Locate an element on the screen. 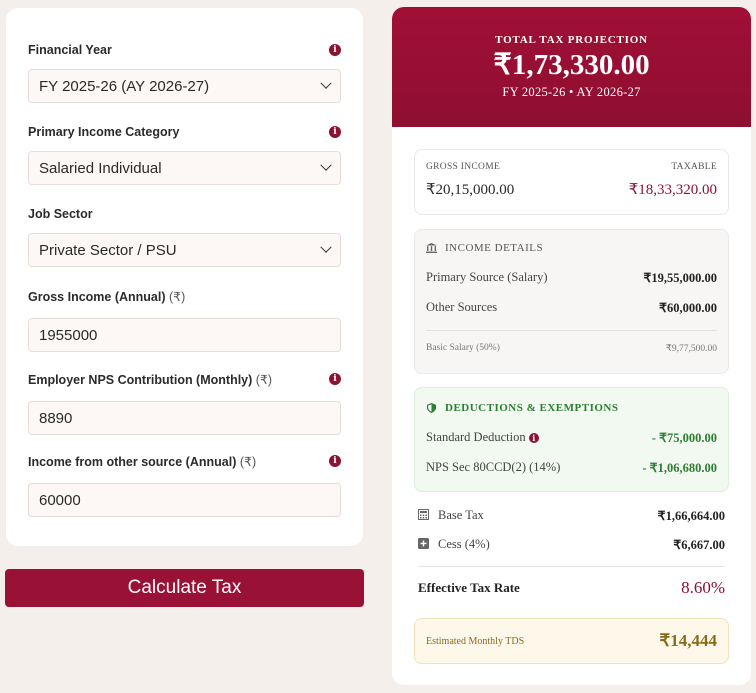 This screenshot has height=693, width=756. financial-year-label: Financial Year is located at coordinates (70, 50).